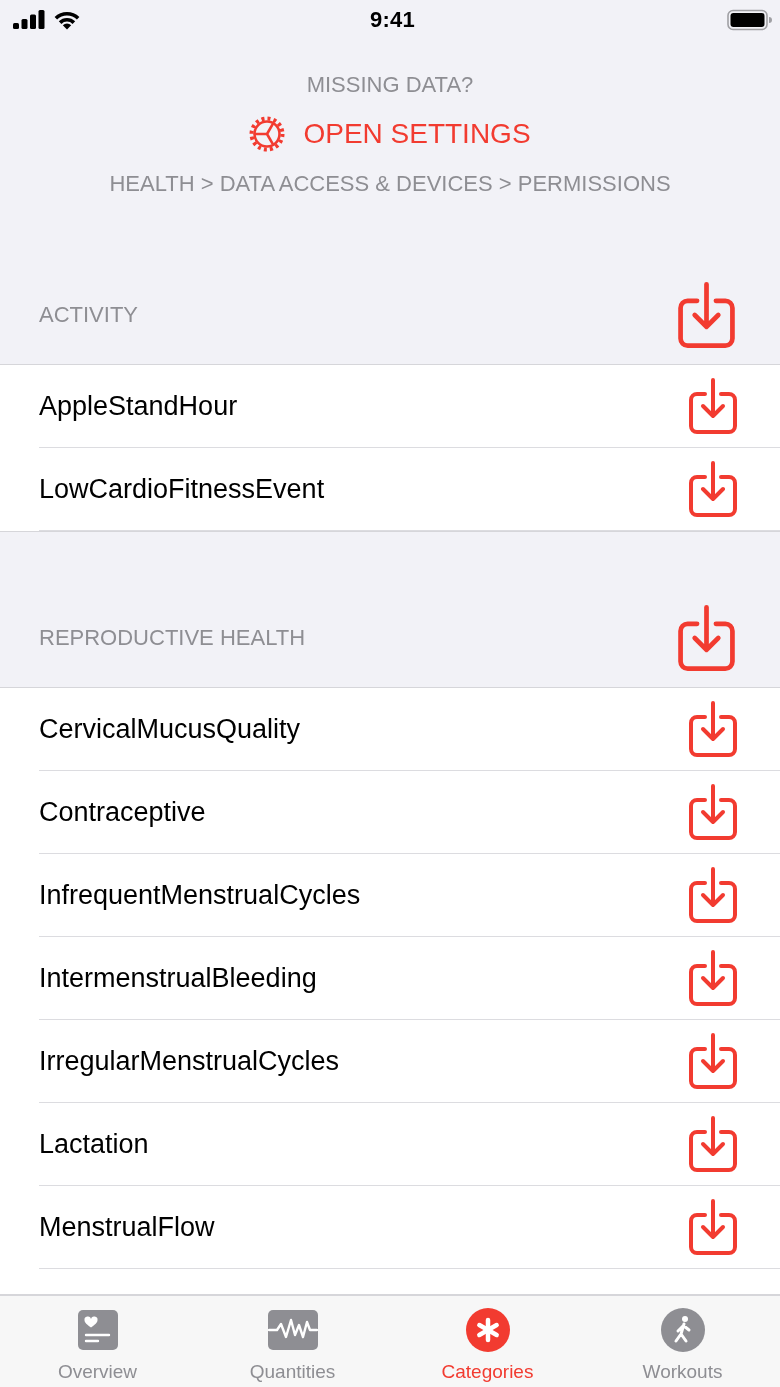  I want to click on tab: Overview, so click(97, 1341).